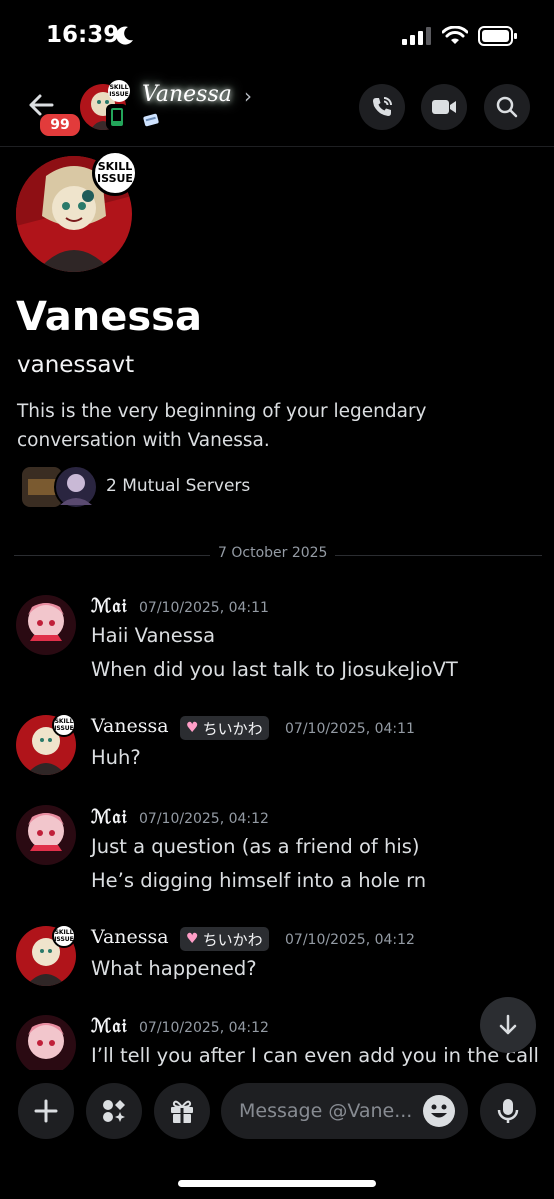  I want to click on gift-button, so click(182, 1111).